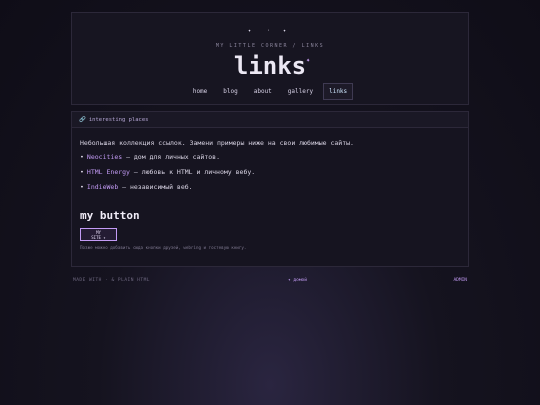 The image size is (540, 405). What do you see at coordinates (82, 120) in the screenshot?
I see `link-icon: 🔗` at bounding box center [82, 120].